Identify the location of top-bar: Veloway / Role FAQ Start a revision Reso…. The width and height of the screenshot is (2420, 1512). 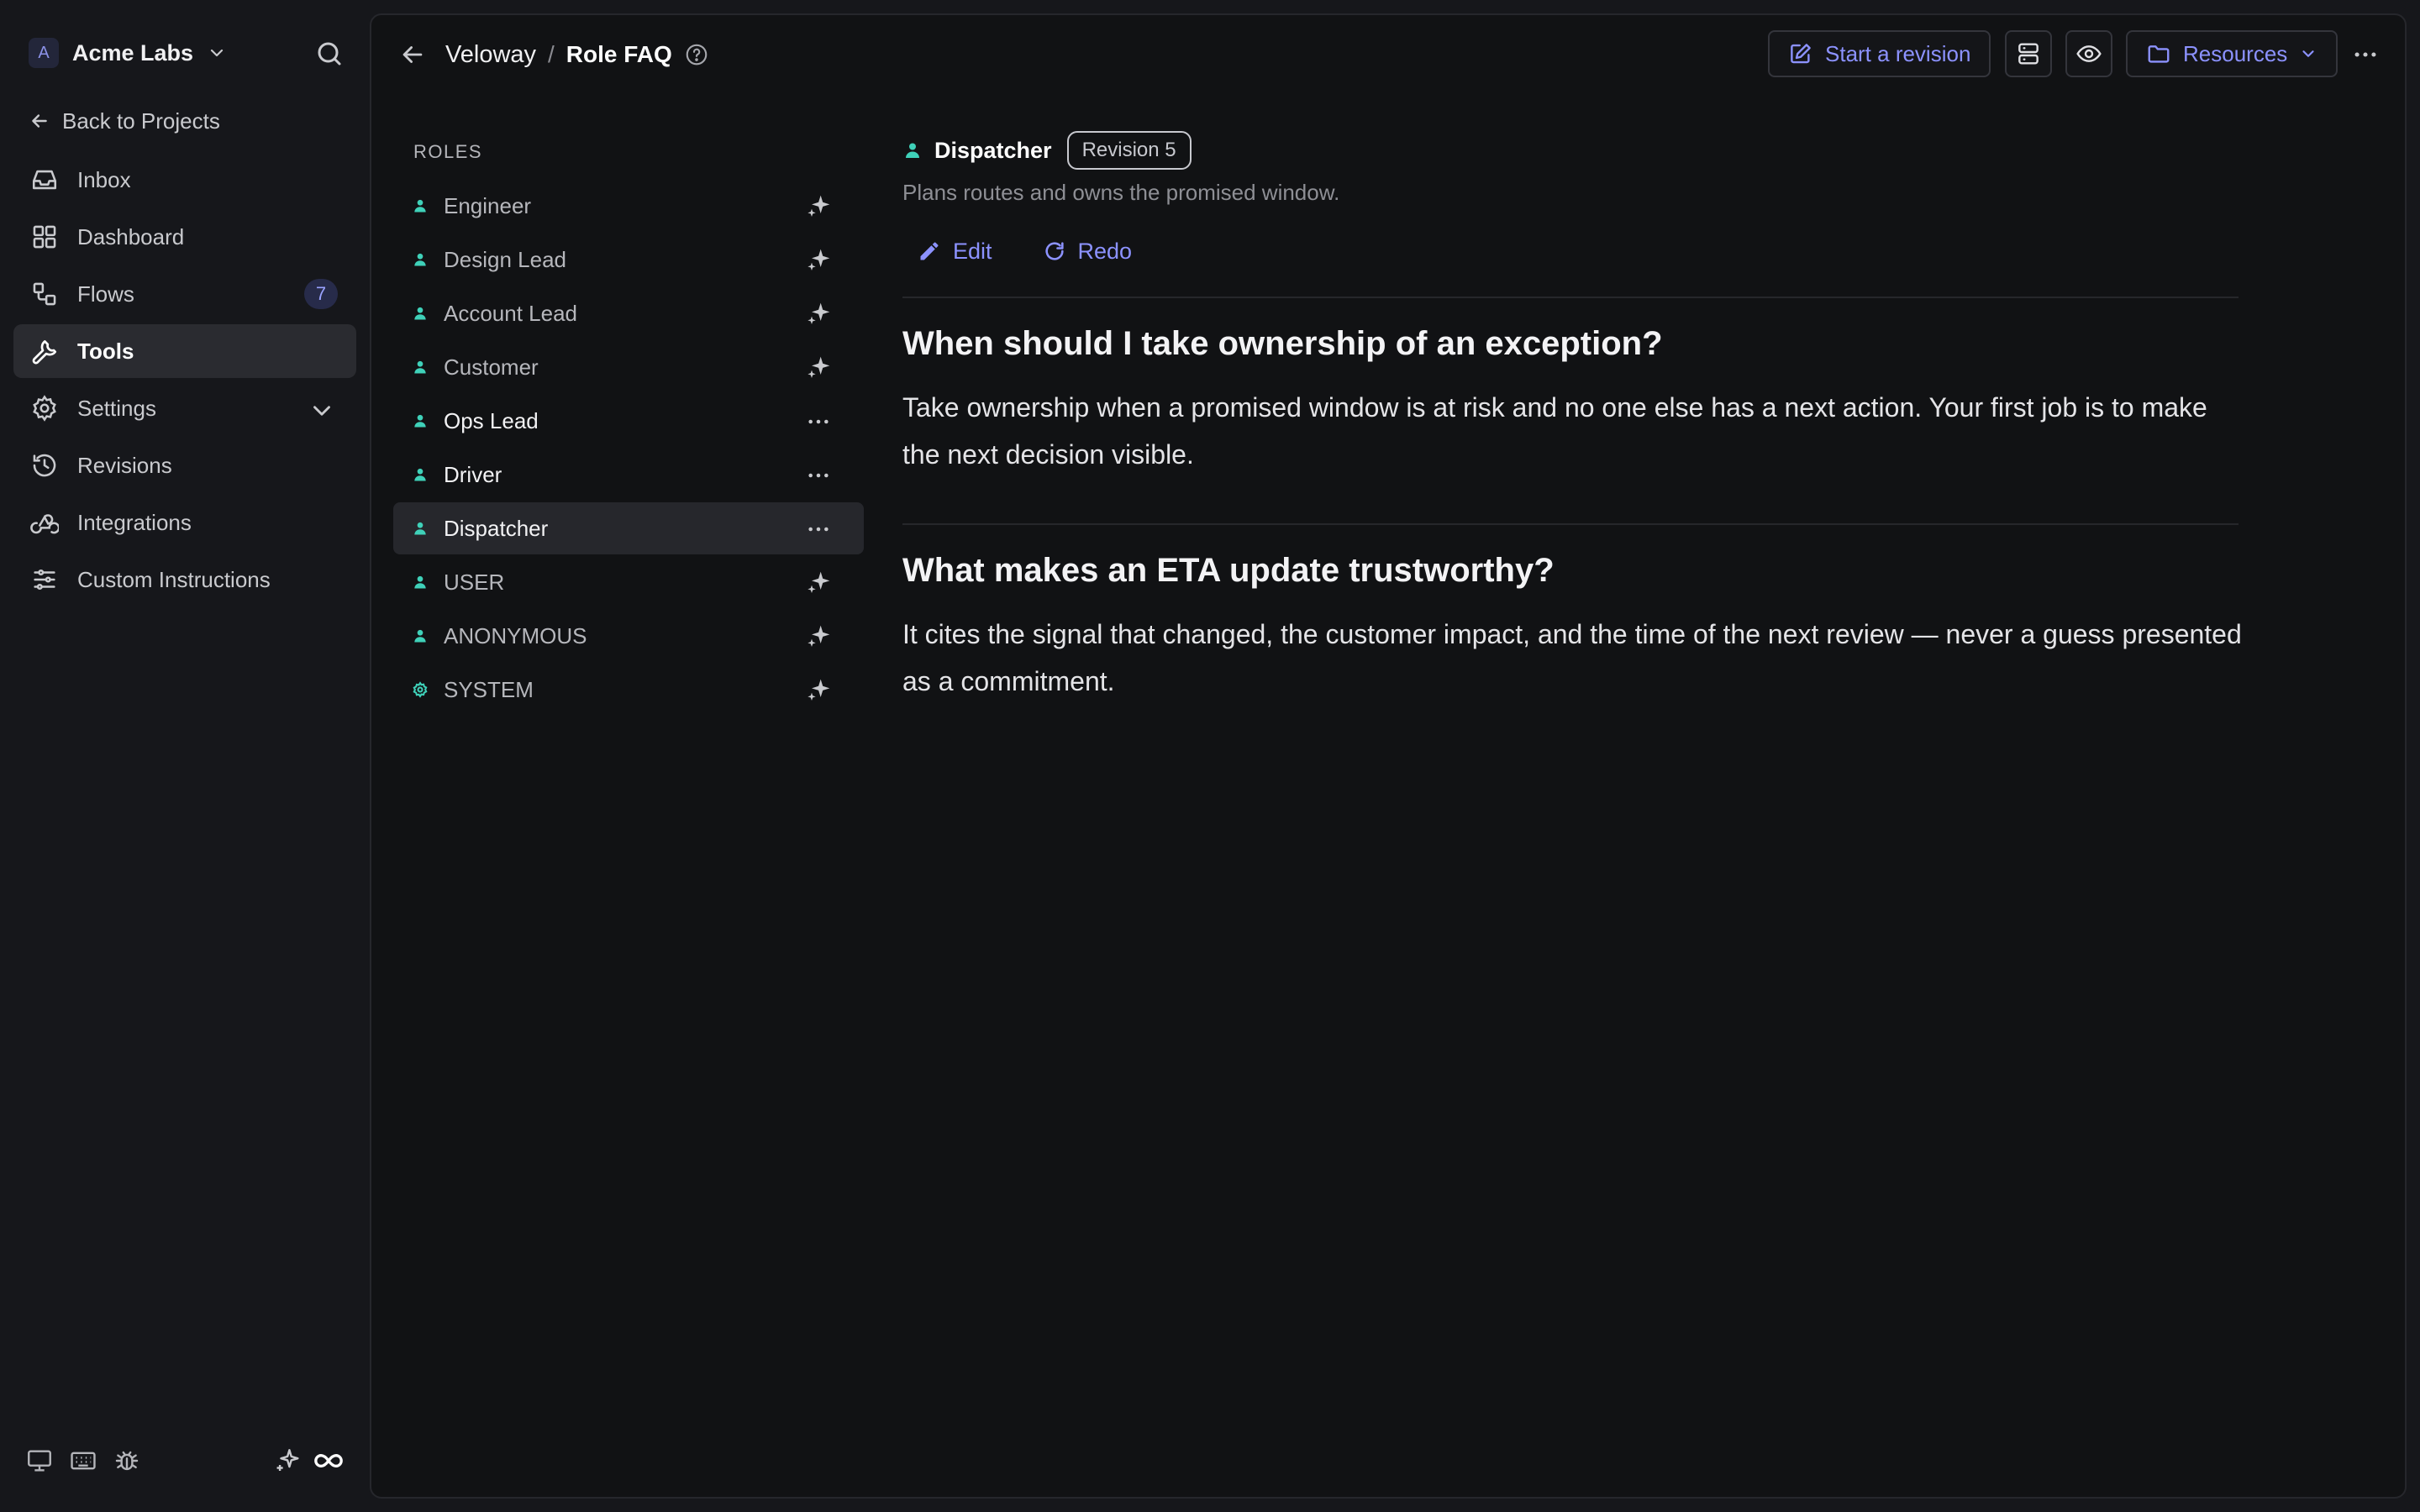
(1388, 54).